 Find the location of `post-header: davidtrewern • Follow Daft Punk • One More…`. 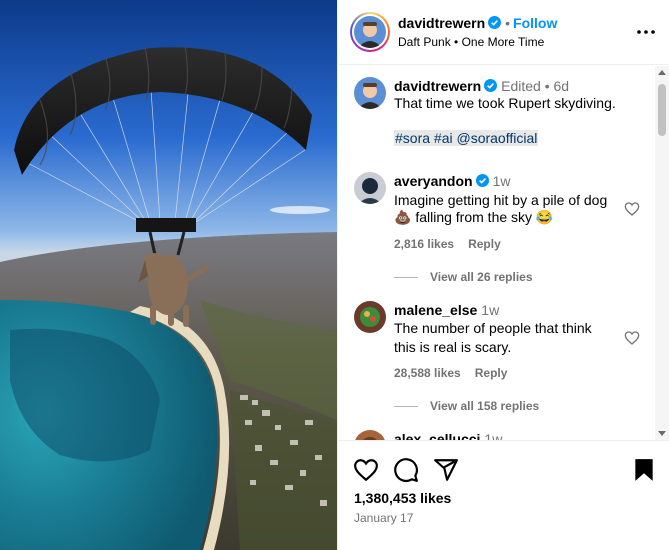

post-header: davidtrewern • Follow Daft Punk • One More… is located at coordinates (503, 32).